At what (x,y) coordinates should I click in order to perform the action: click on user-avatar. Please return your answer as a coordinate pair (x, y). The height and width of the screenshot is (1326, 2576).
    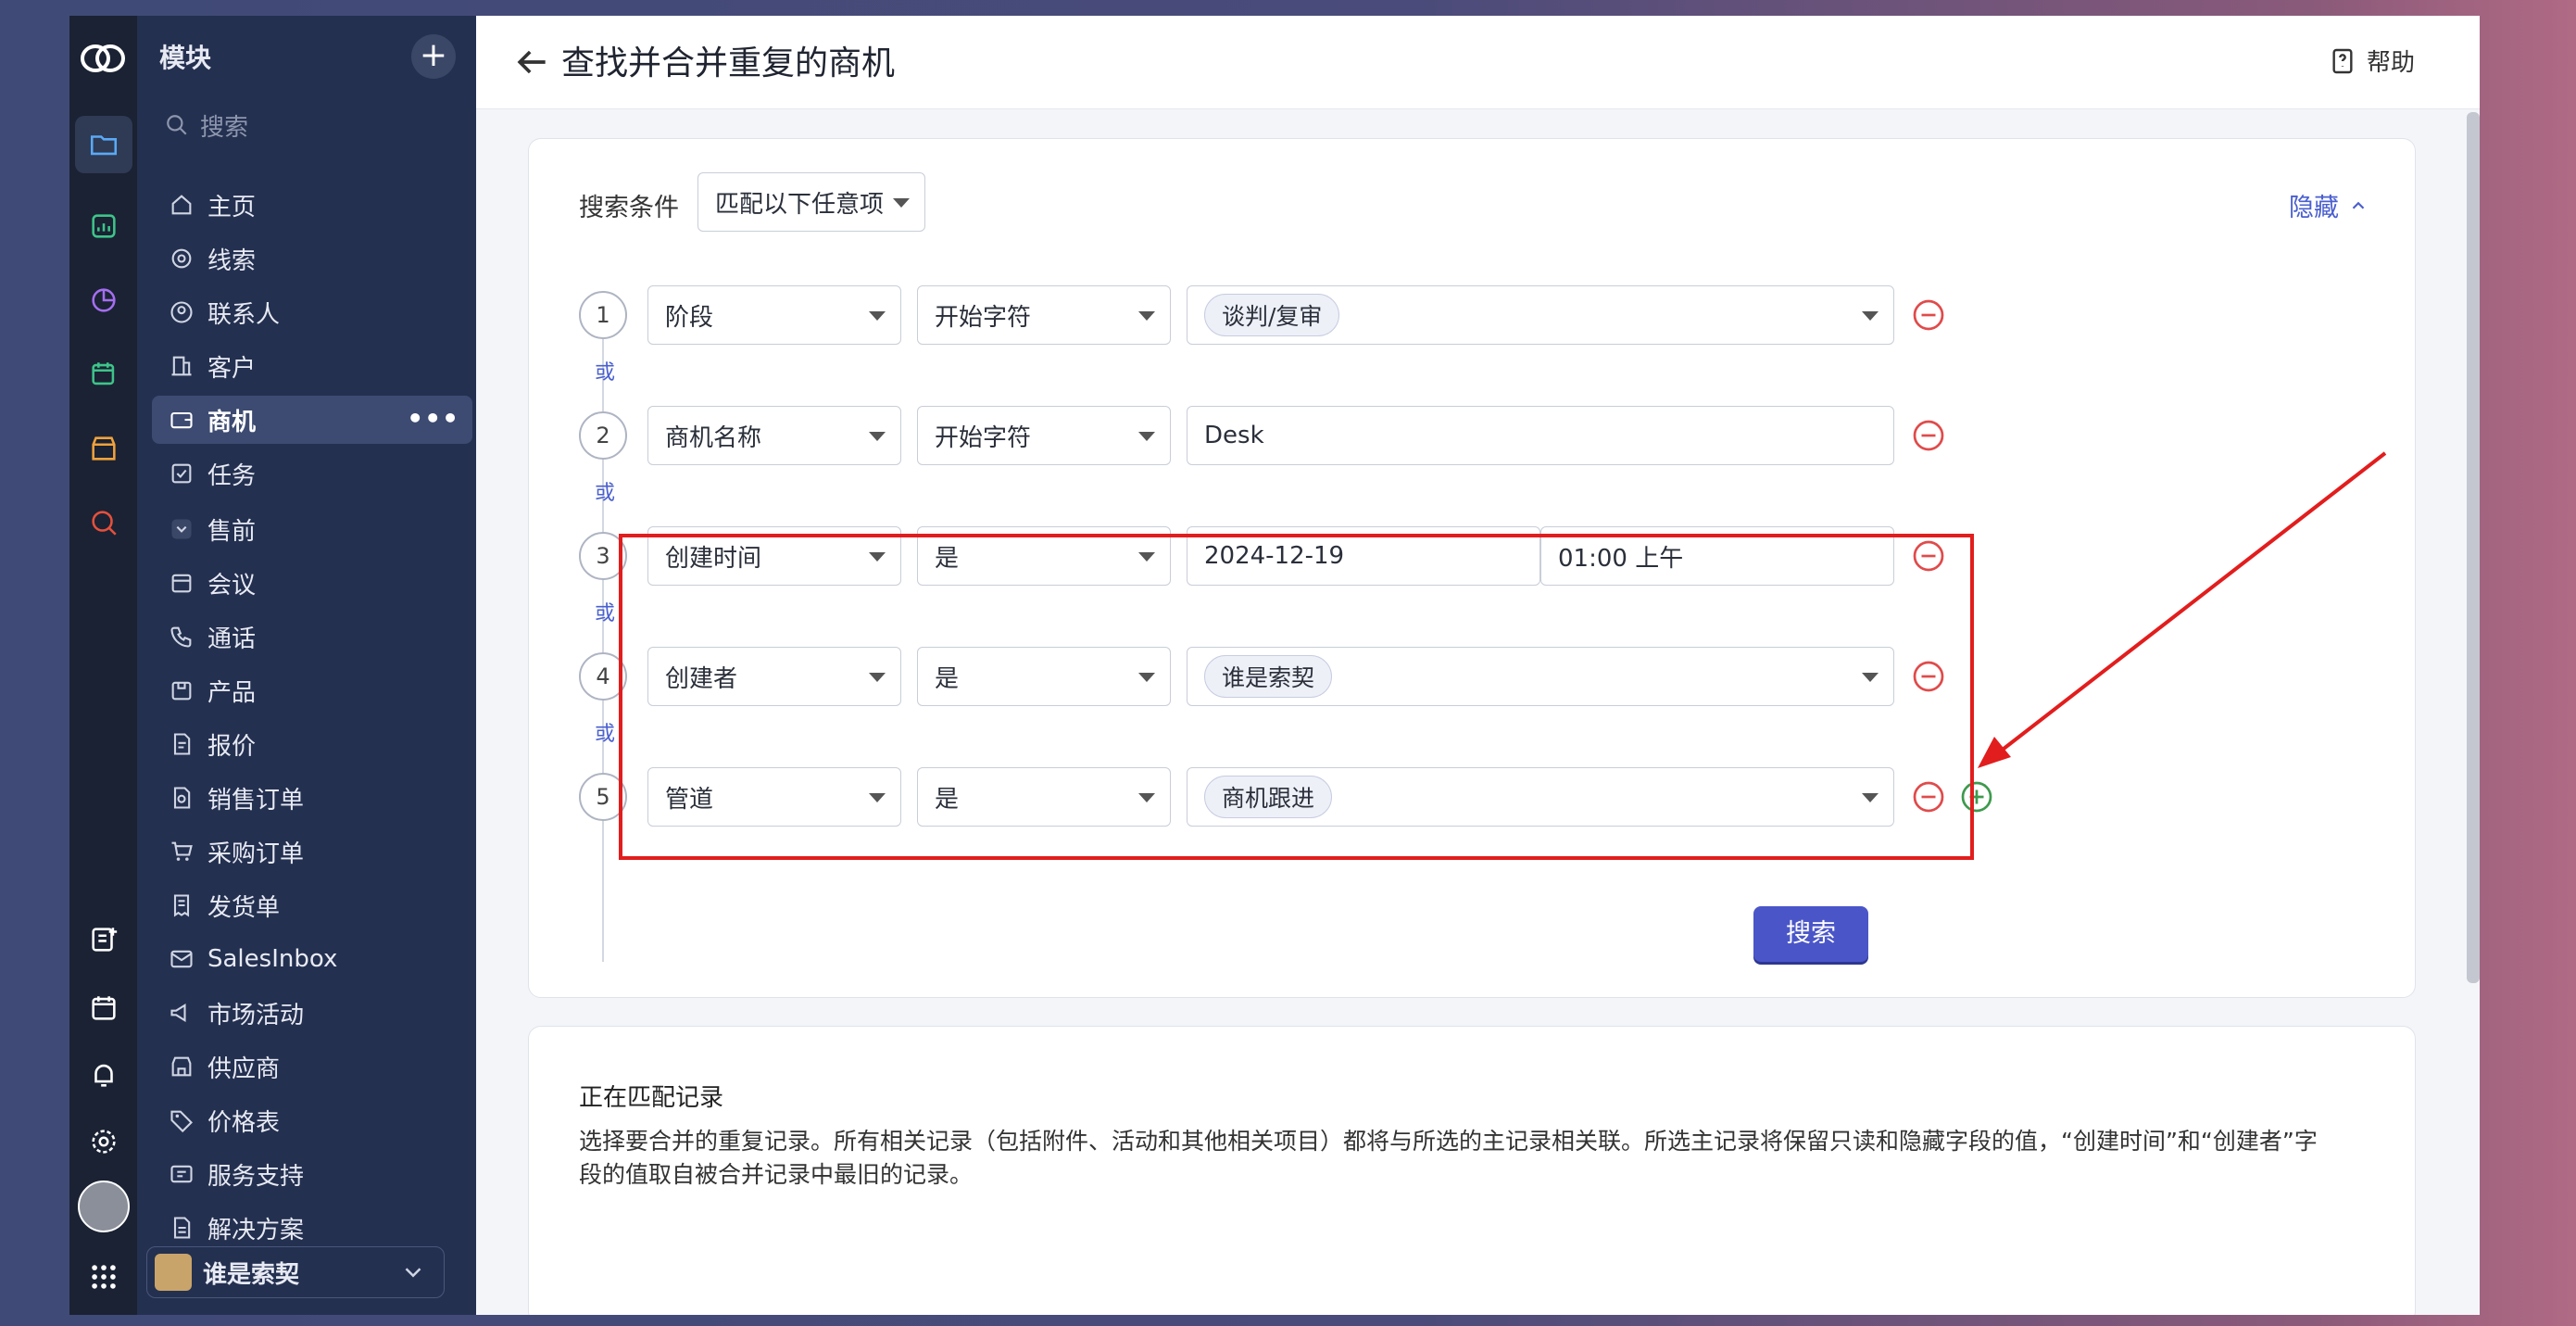
    Looking at the image, I should click on (103, 1206).